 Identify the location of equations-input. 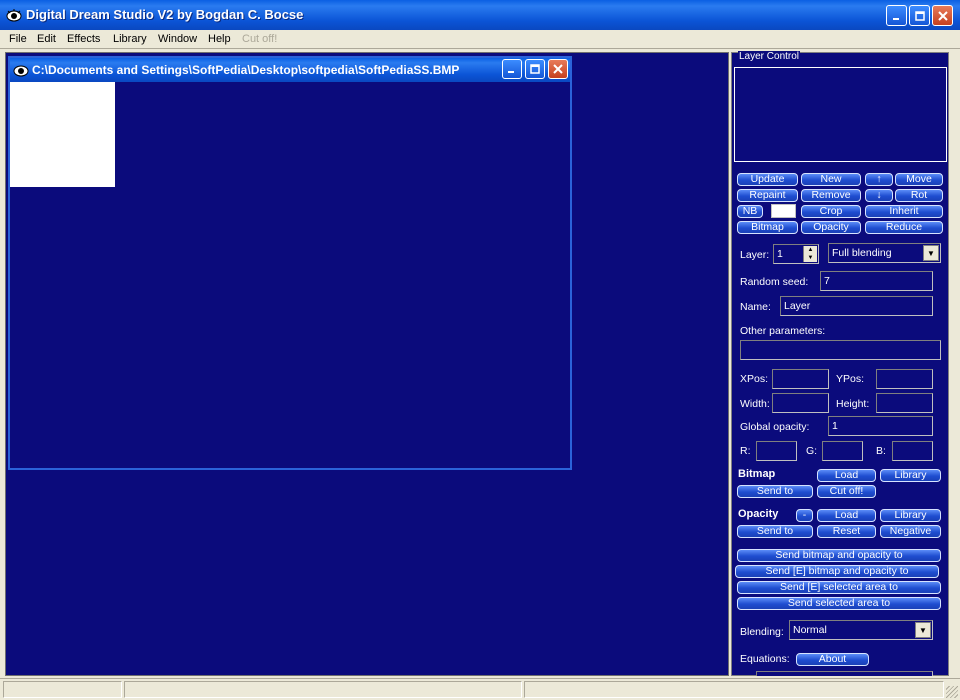
(844, 673).